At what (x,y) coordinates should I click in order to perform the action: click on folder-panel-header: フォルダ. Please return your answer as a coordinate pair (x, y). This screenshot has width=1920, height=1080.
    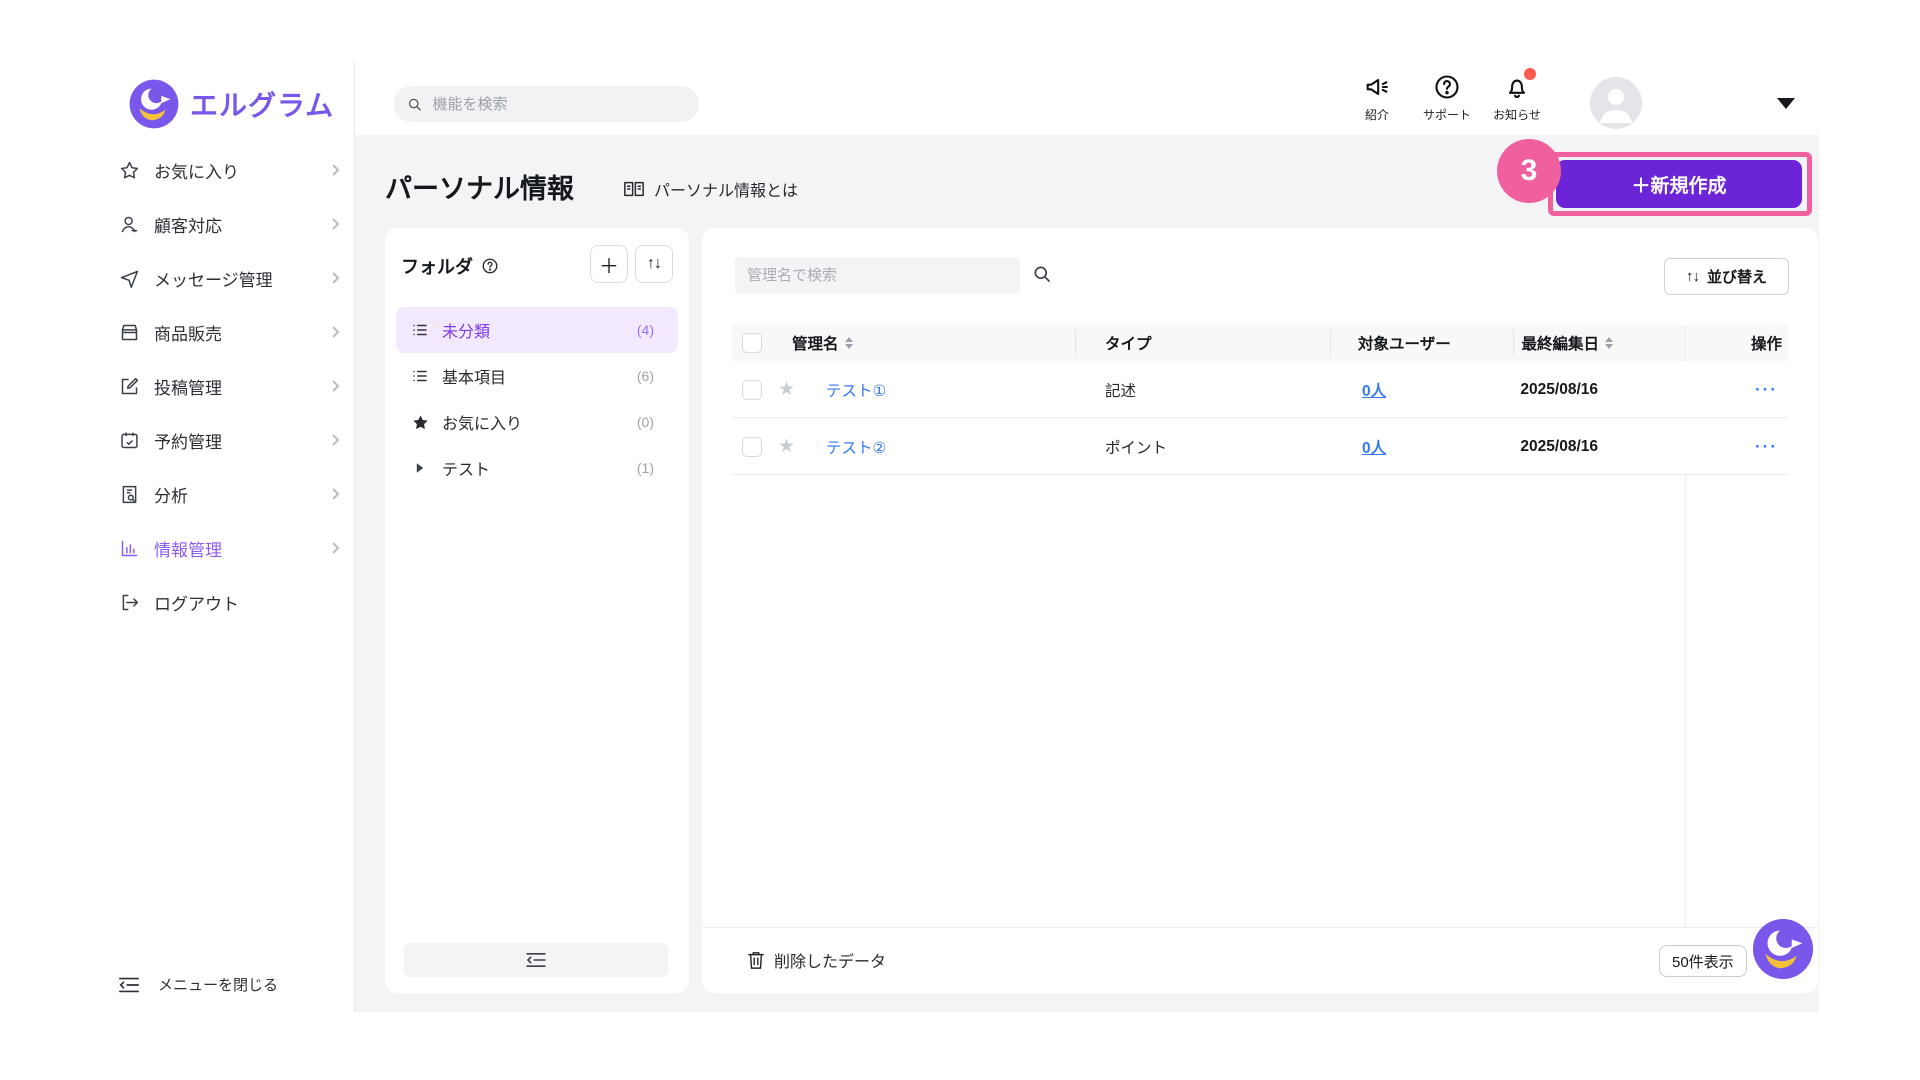
    Looking at the image, I should click on (450, 266).